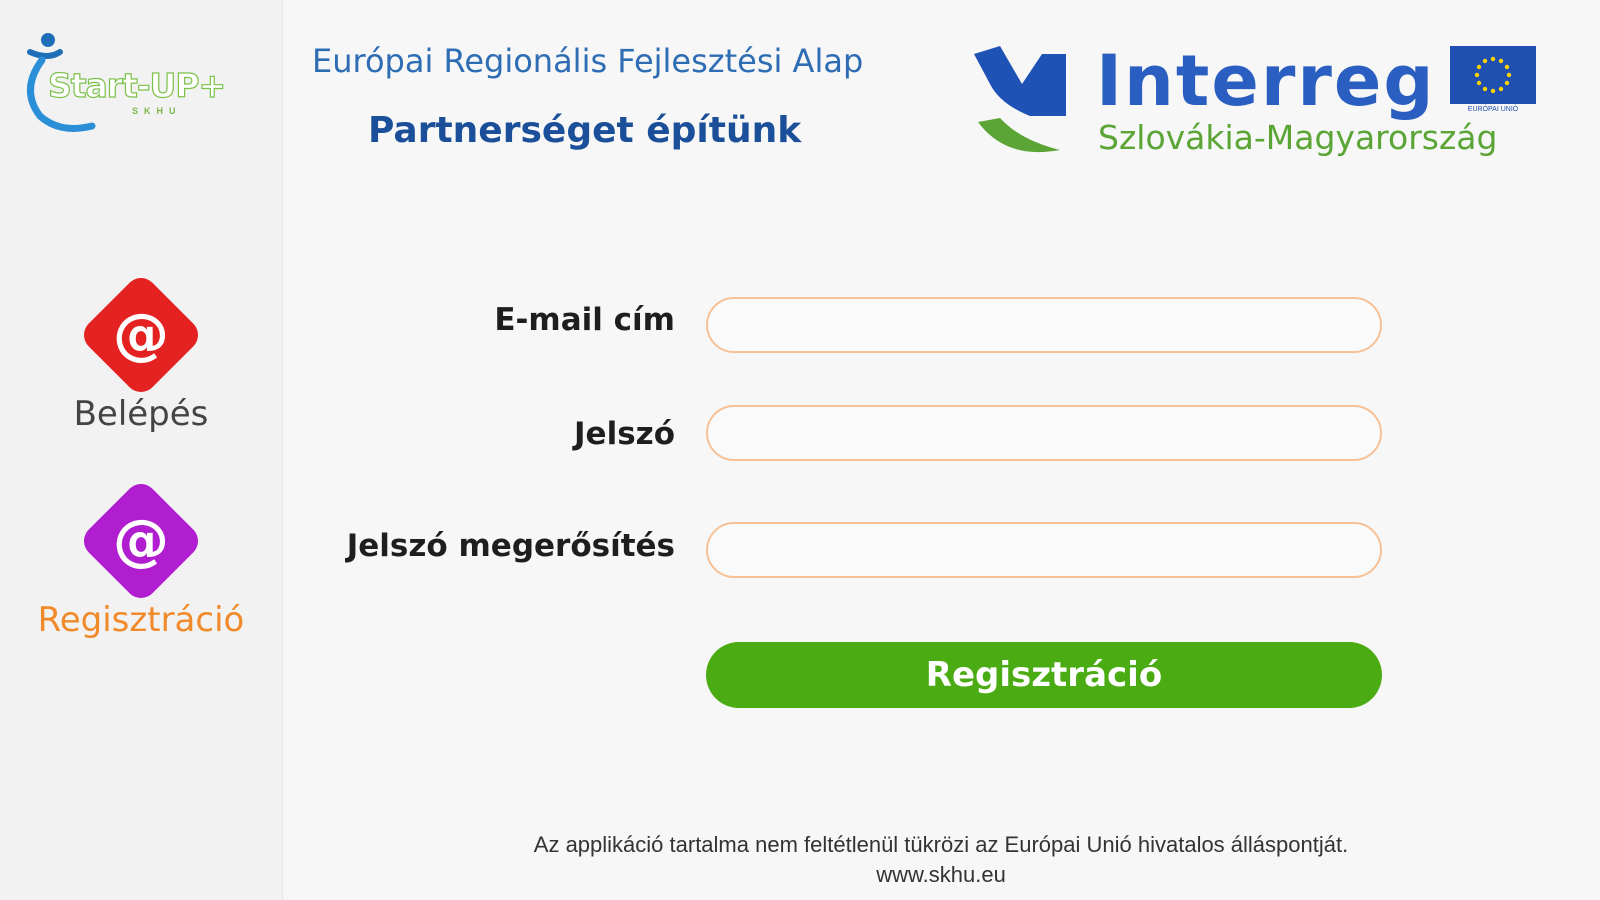  I want to click on sidebar-item-login: @ Belépés, so click(141, 352).